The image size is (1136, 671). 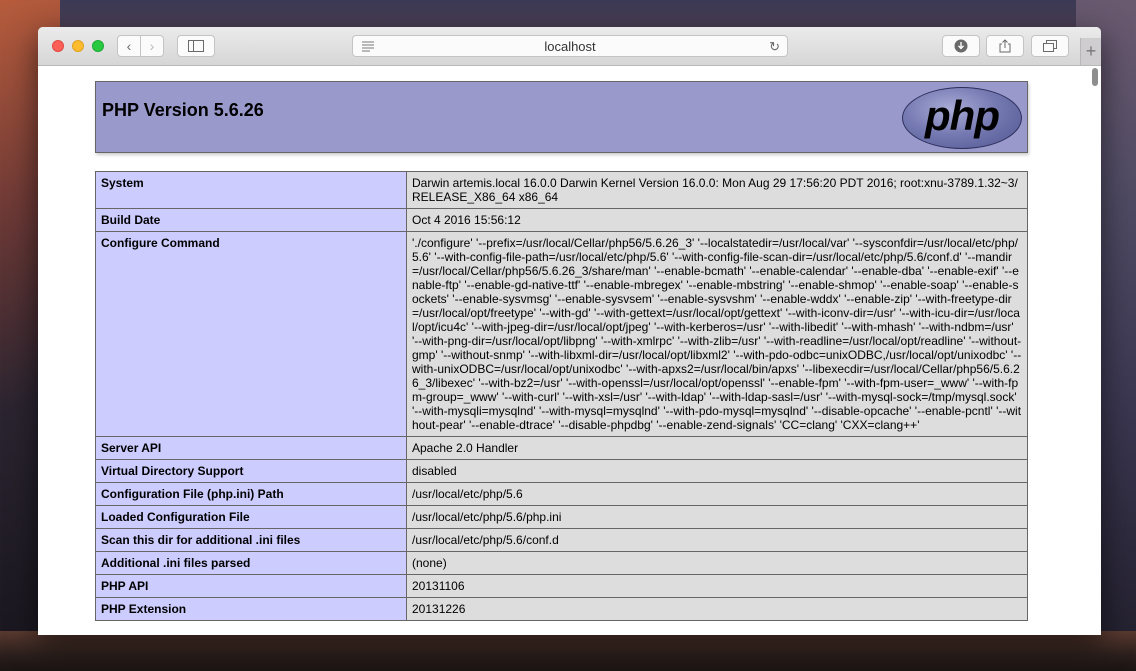 I want to click on forward-button: ›, so click(x=152, y=46).